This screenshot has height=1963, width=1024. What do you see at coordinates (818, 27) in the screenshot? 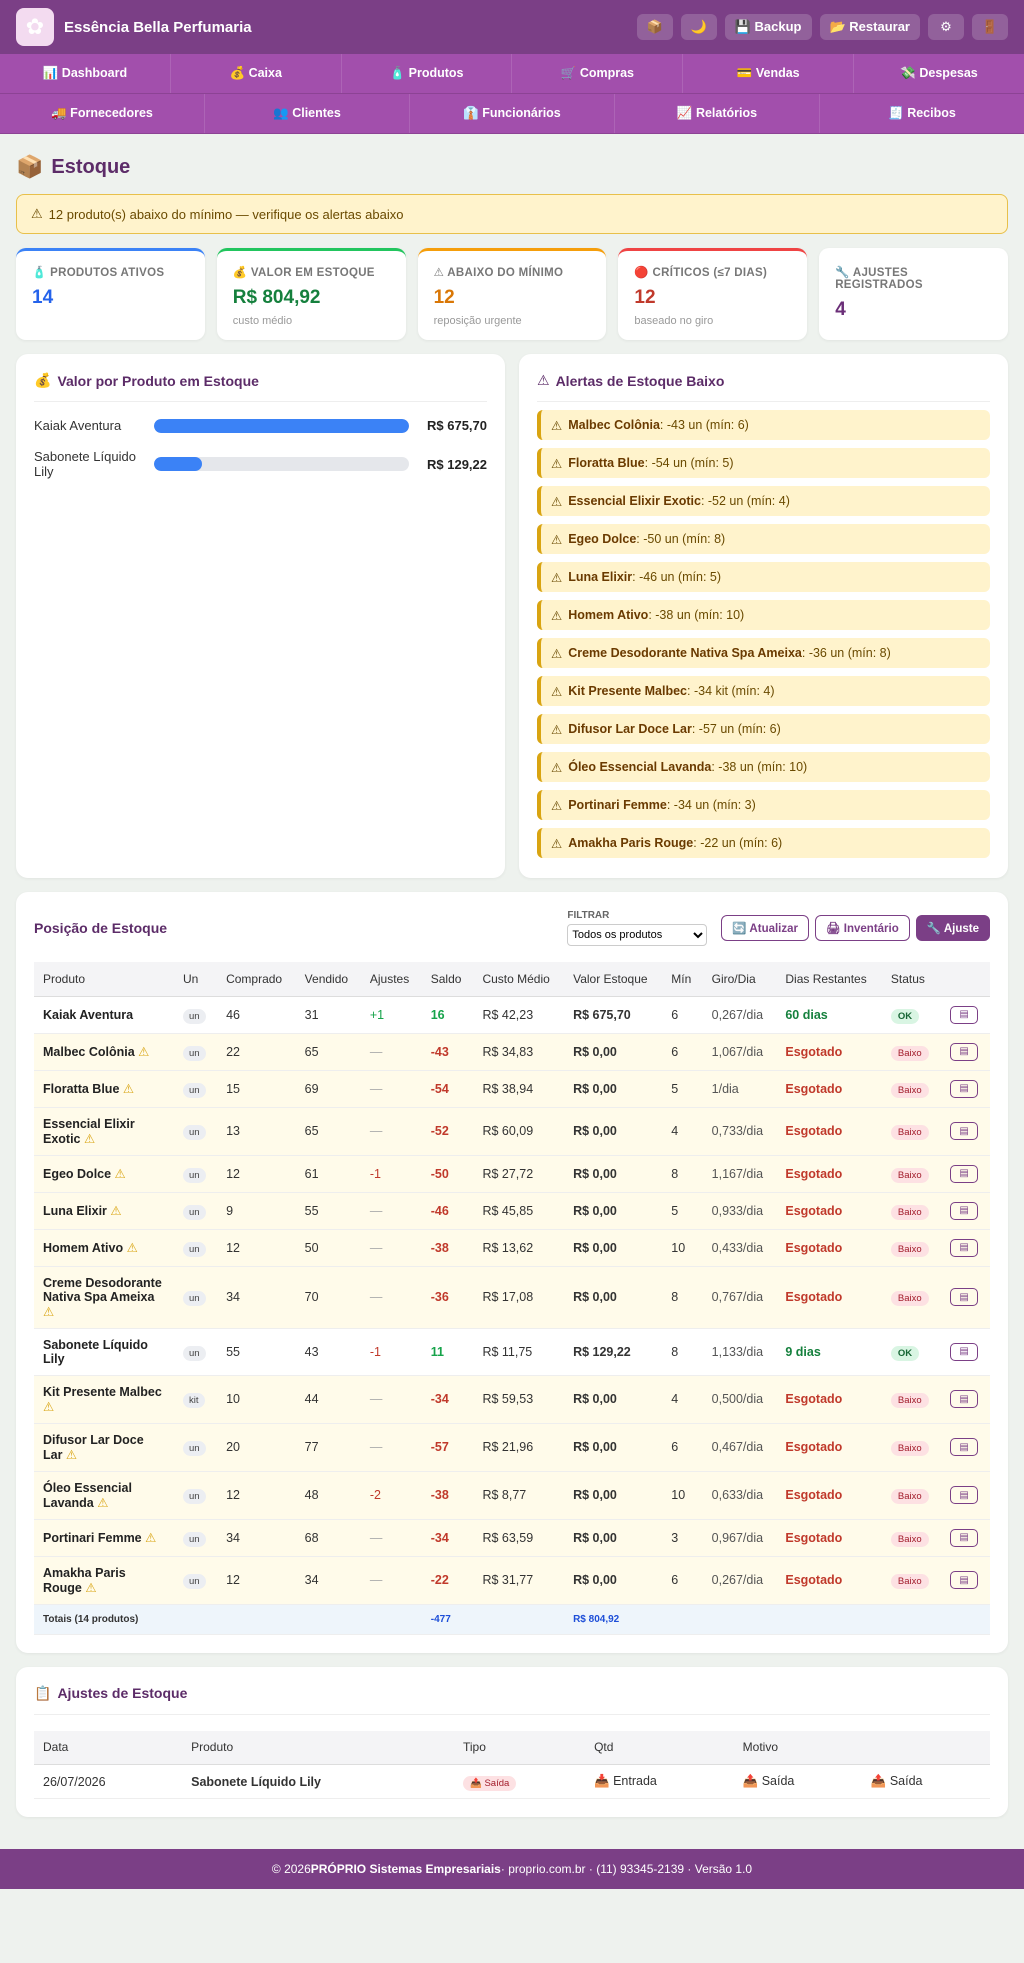
I see `header-actions: 📦 🌙 💾 Backup 📂 Restaurar ⚙ 🚪` at bounding box center [818, 27].